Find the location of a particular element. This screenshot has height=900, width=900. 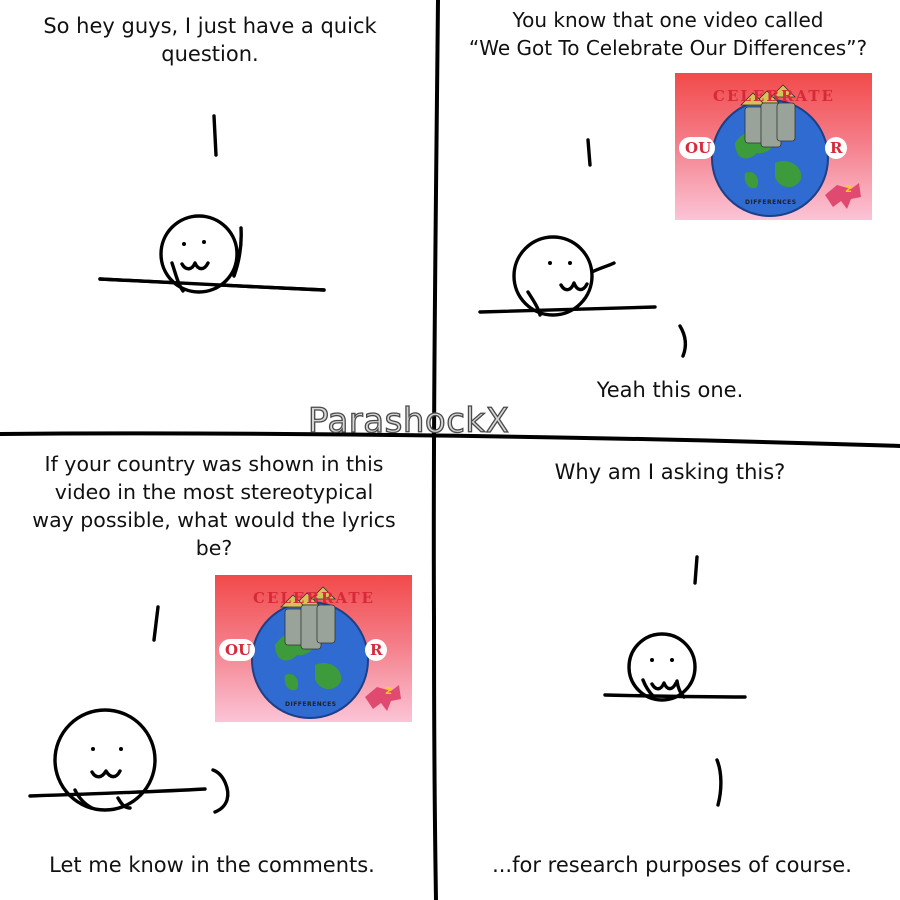

blob-character-panel1 is located at coordinates (212, 254).